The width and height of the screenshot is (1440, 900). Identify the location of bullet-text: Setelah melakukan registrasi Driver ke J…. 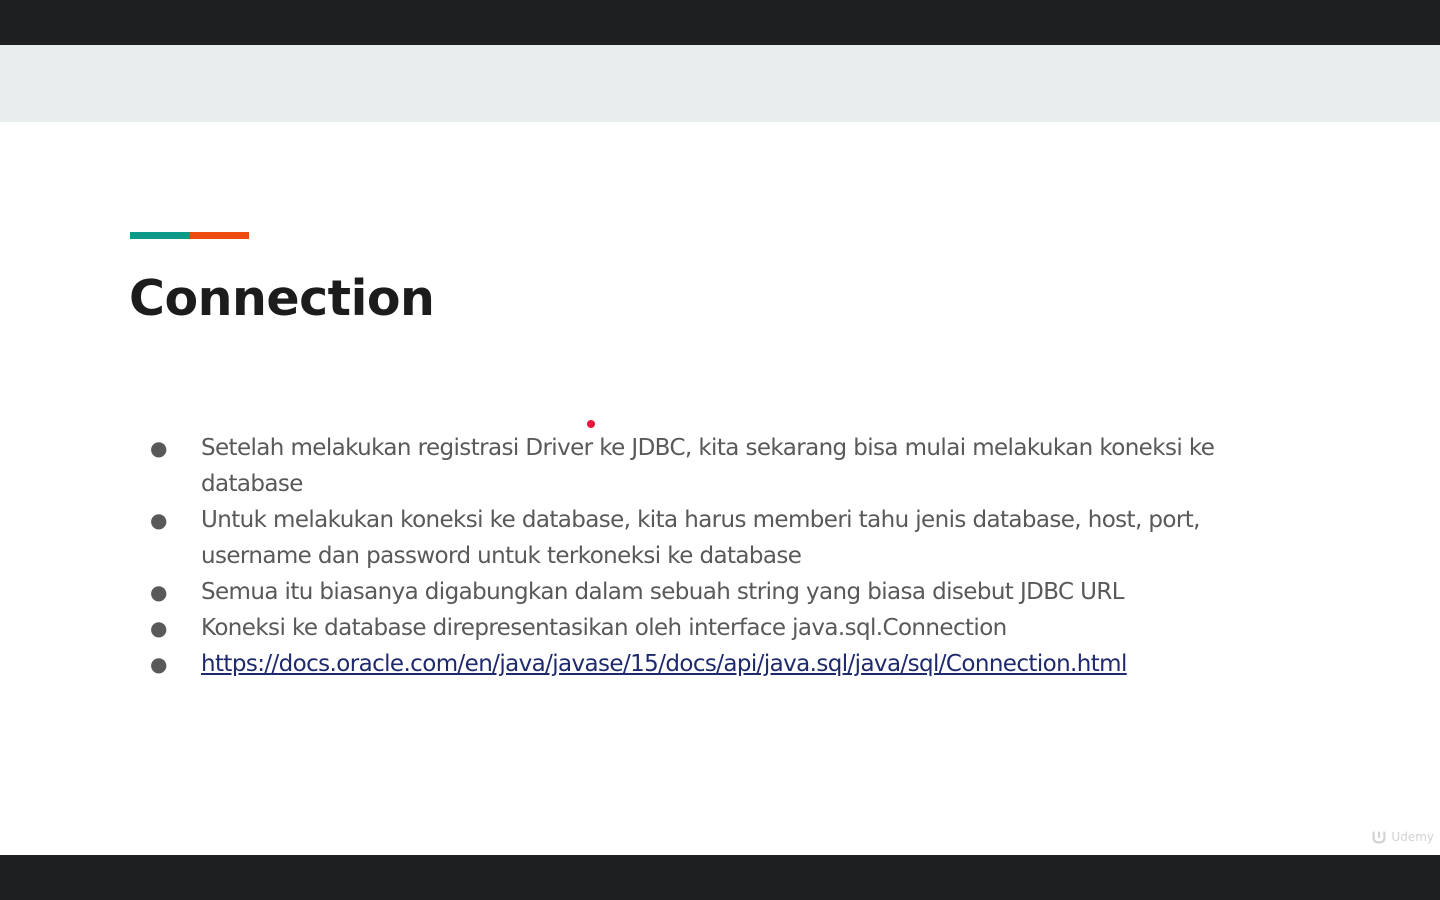
(708, 466).